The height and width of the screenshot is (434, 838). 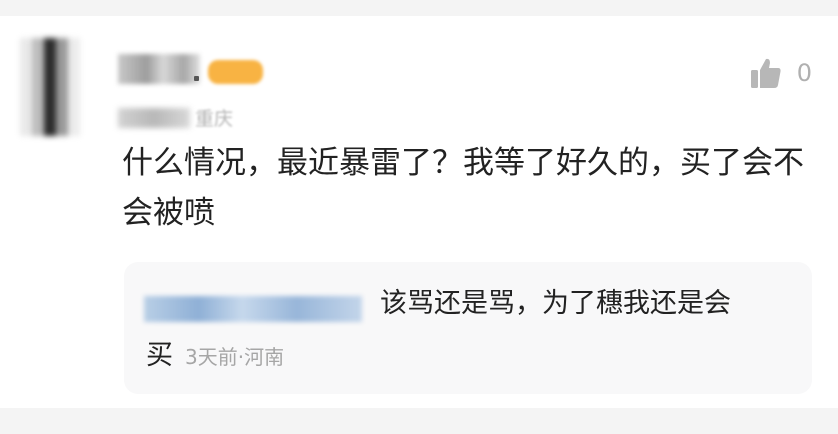 I want to click on like-count: 0, so click(x=804, y=73).